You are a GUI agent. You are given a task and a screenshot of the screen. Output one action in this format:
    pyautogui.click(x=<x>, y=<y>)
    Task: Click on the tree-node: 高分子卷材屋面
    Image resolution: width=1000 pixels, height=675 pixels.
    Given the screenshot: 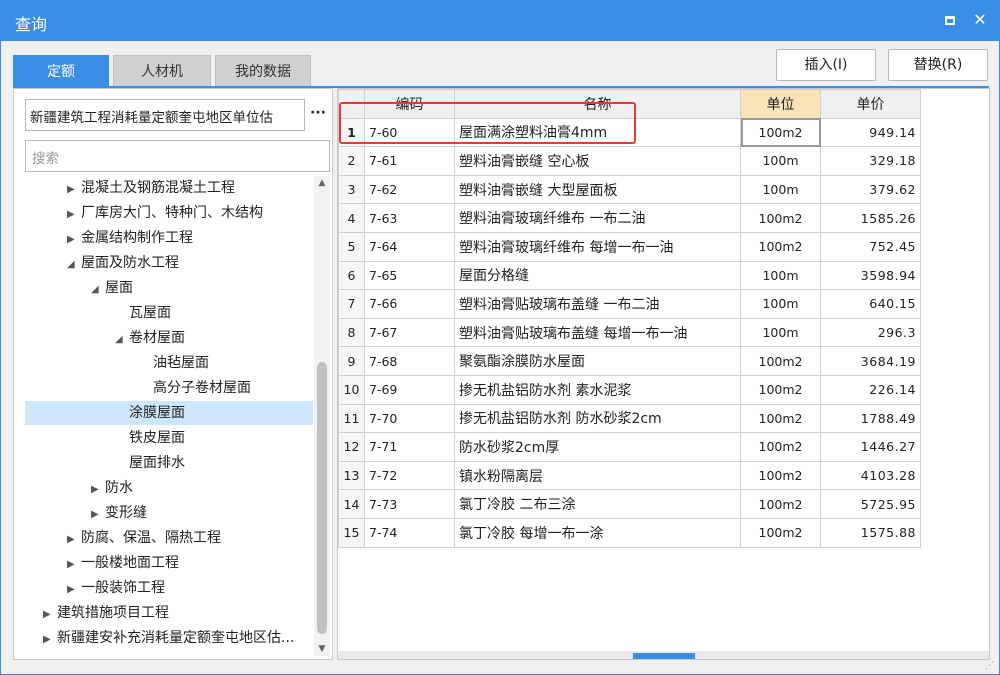 What is the action you would take?
    pyautogui.click(x=202, y=388)
    